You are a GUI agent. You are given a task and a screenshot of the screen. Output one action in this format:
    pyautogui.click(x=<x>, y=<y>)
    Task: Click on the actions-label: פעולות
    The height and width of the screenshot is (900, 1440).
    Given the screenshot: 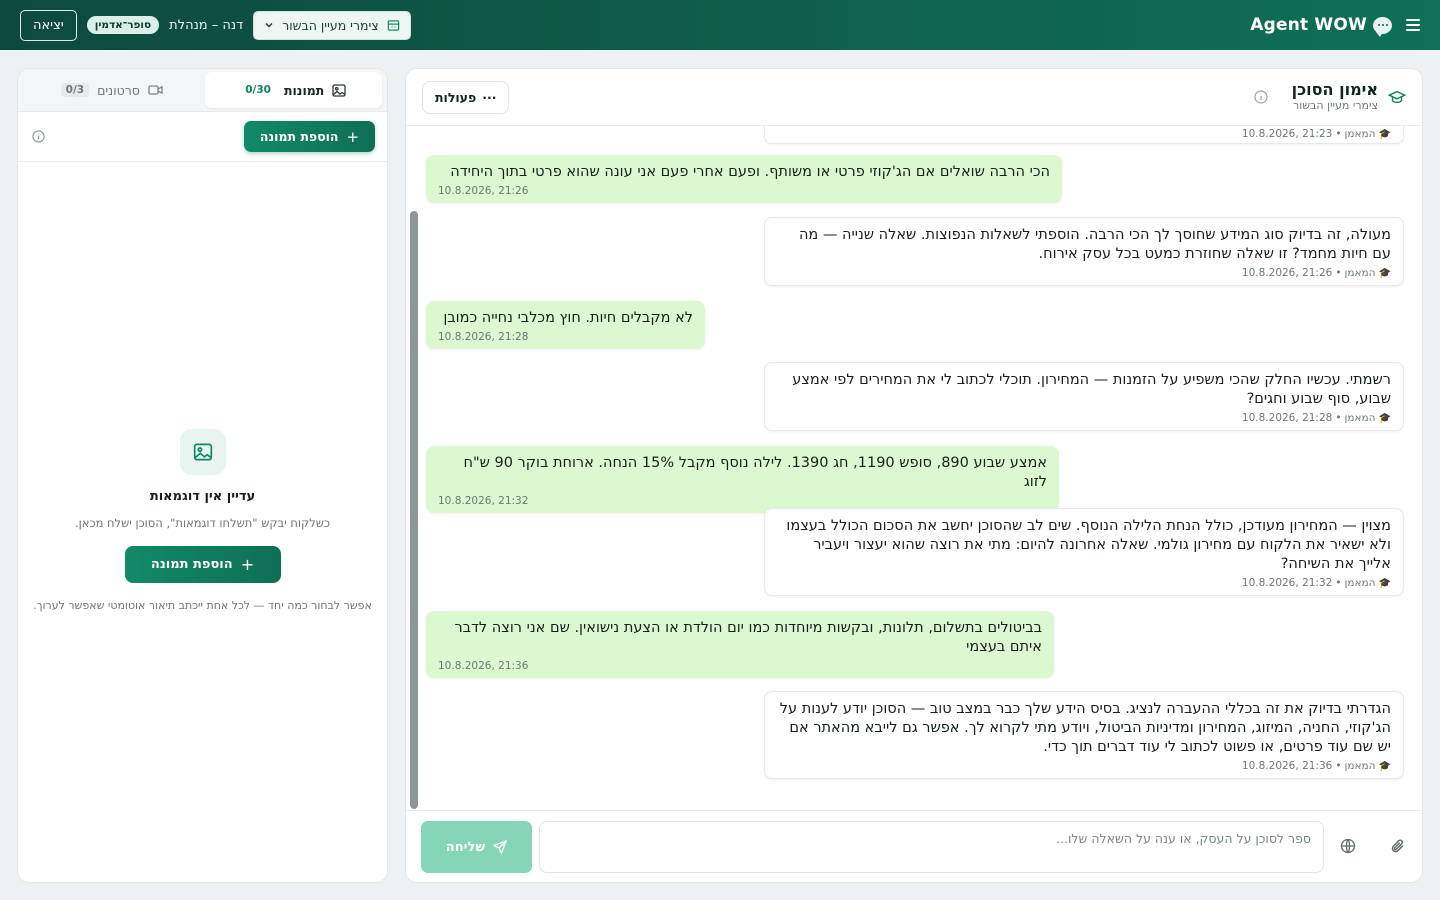 What is the action you would take?
    pyautogui.click(x=456, y=97)
    